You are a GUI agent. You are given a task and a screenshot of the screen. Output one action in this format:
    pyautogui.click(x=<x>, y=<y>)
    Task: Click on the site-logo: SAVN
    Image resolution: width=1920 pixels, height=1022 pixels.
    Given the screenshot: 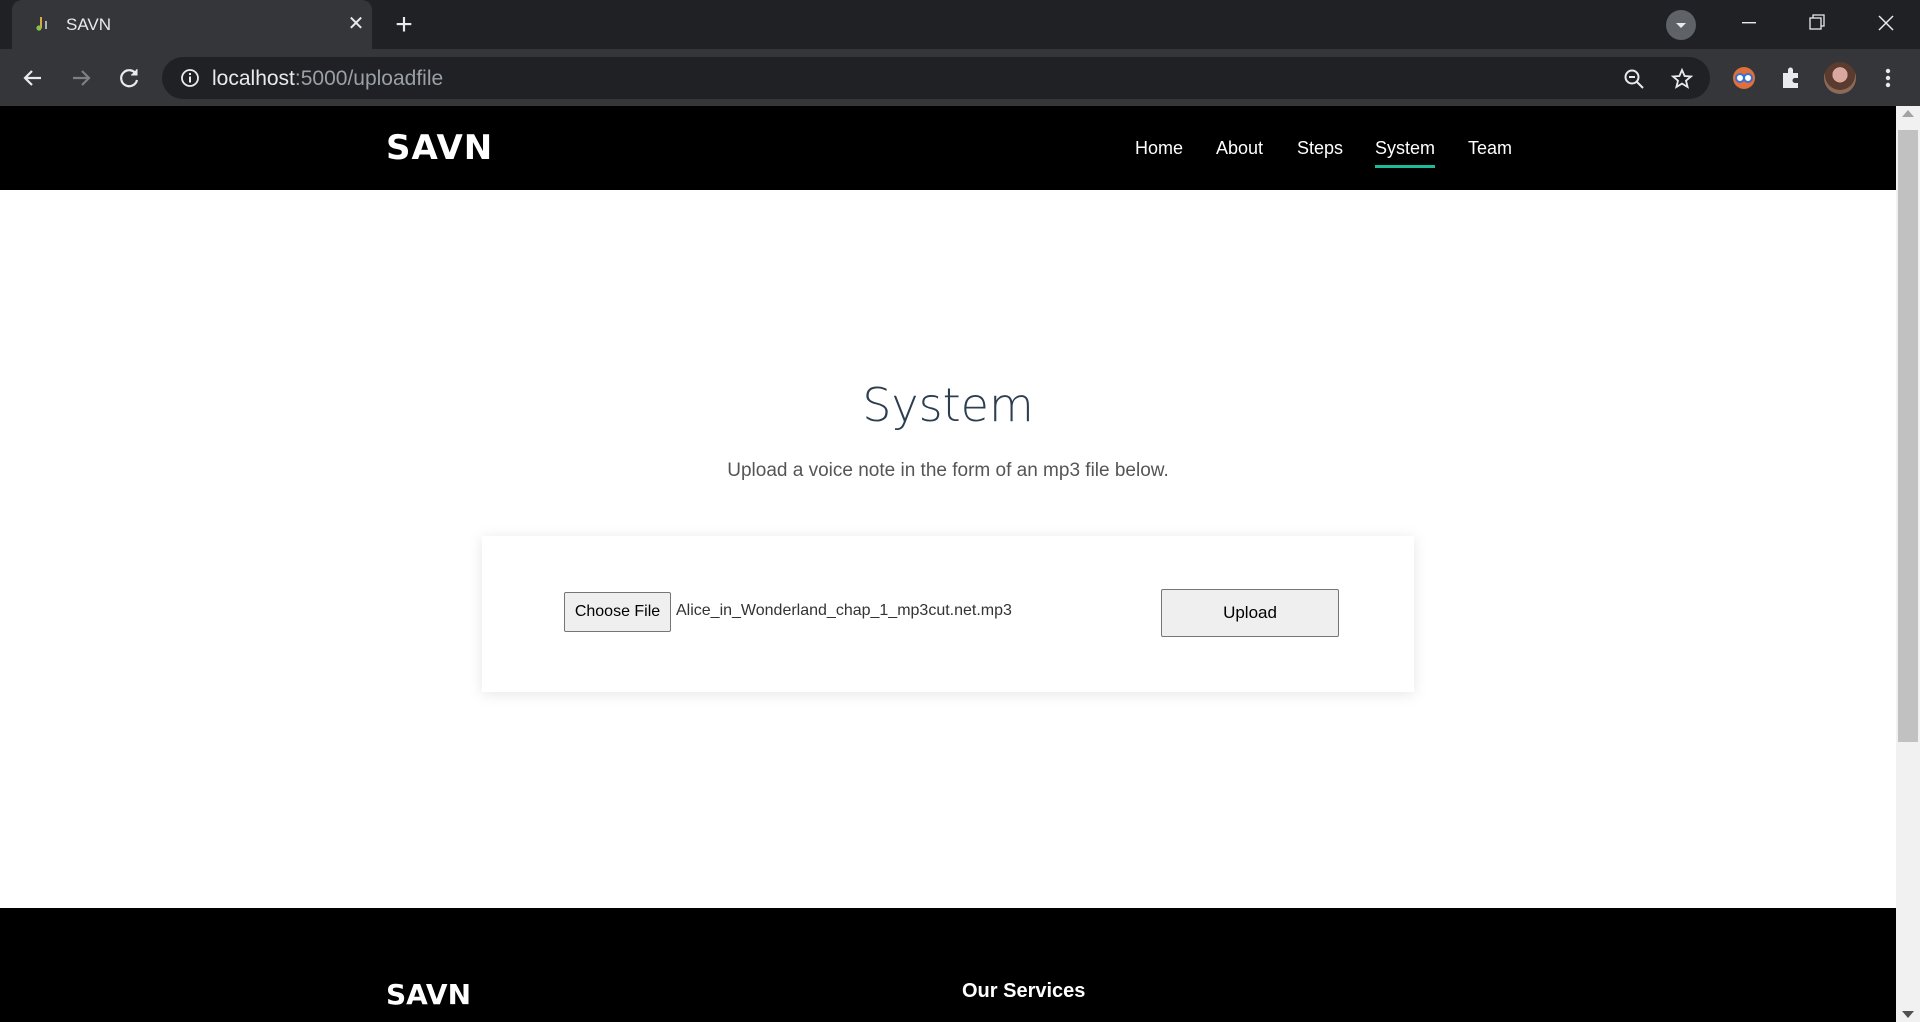 What is the action you would take?
    pyautogui.click(x=439, y=148)
    